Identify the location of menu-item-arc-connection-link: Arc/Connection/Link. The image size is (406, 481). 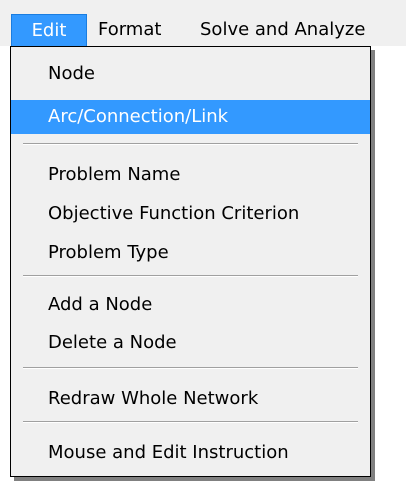
(190, 117).